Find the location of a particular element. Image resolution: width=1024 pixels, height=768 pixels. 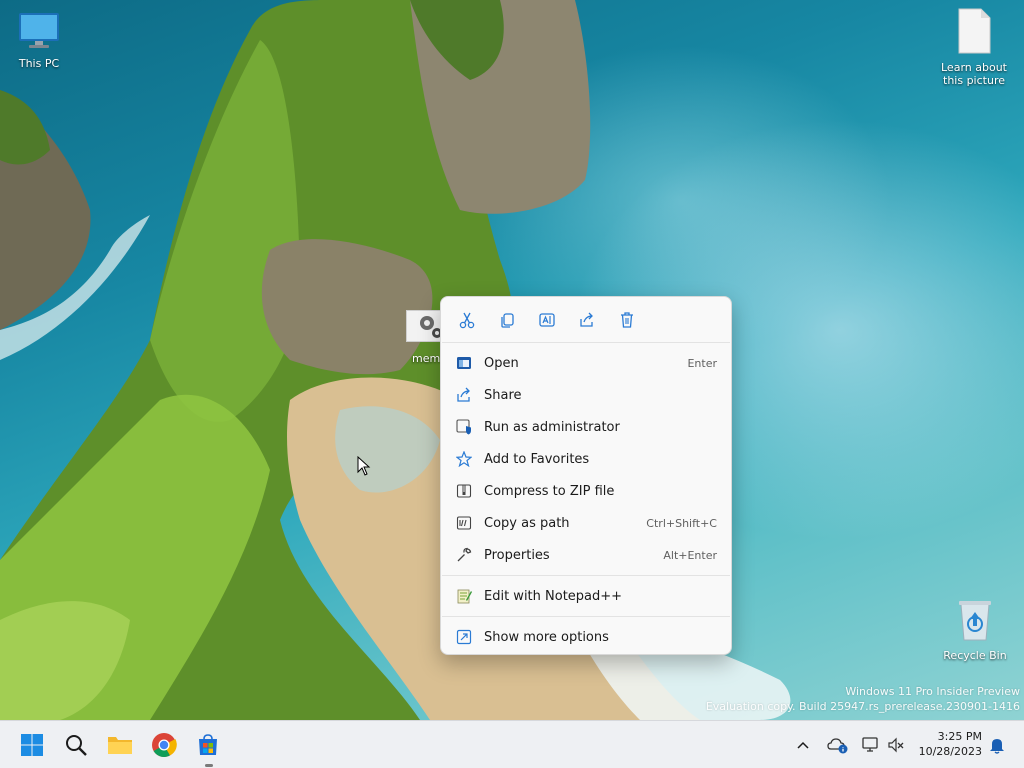

expand-icon is located at coordinates (464, 637).